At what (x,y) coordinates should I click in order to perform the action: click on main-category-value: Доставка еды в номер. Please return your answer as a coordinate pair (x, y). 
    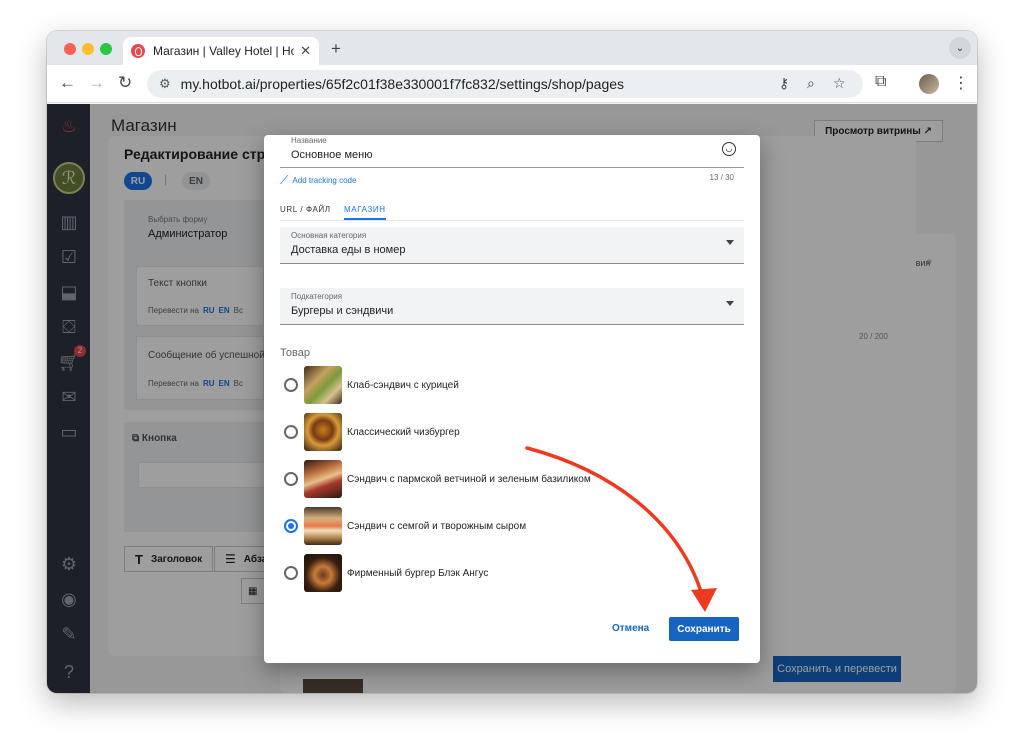
    Looking at the image, I should click on (348, 250).